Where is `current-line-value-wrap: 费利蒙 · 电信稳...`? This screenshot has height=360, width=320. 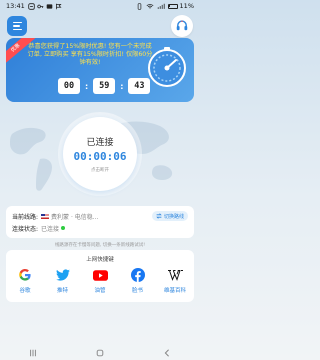 current-line-value-wrap: 费利蒙 · 电信稳... is located at coordinates (69, 216).